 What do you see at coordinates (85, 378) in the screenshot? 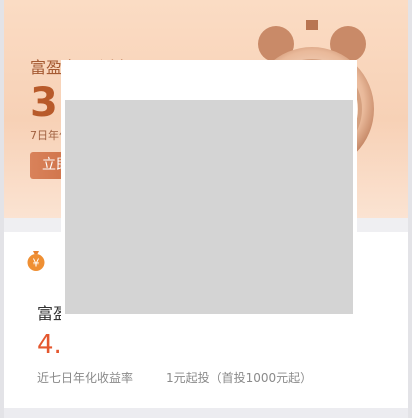
I see `rate-label: 近七日年化收益率` at bounding box center [85, 378].